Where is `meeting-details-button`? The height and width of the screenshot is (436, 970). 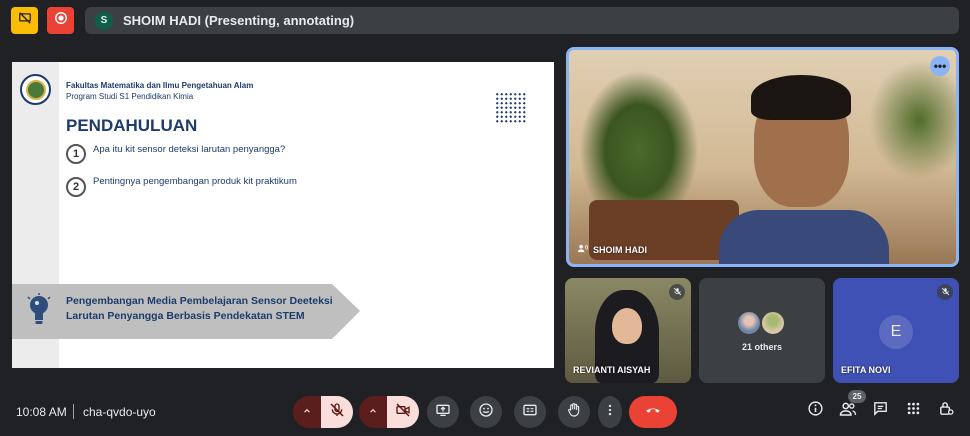
meeting-details-button is located at coordinates (815, 411).